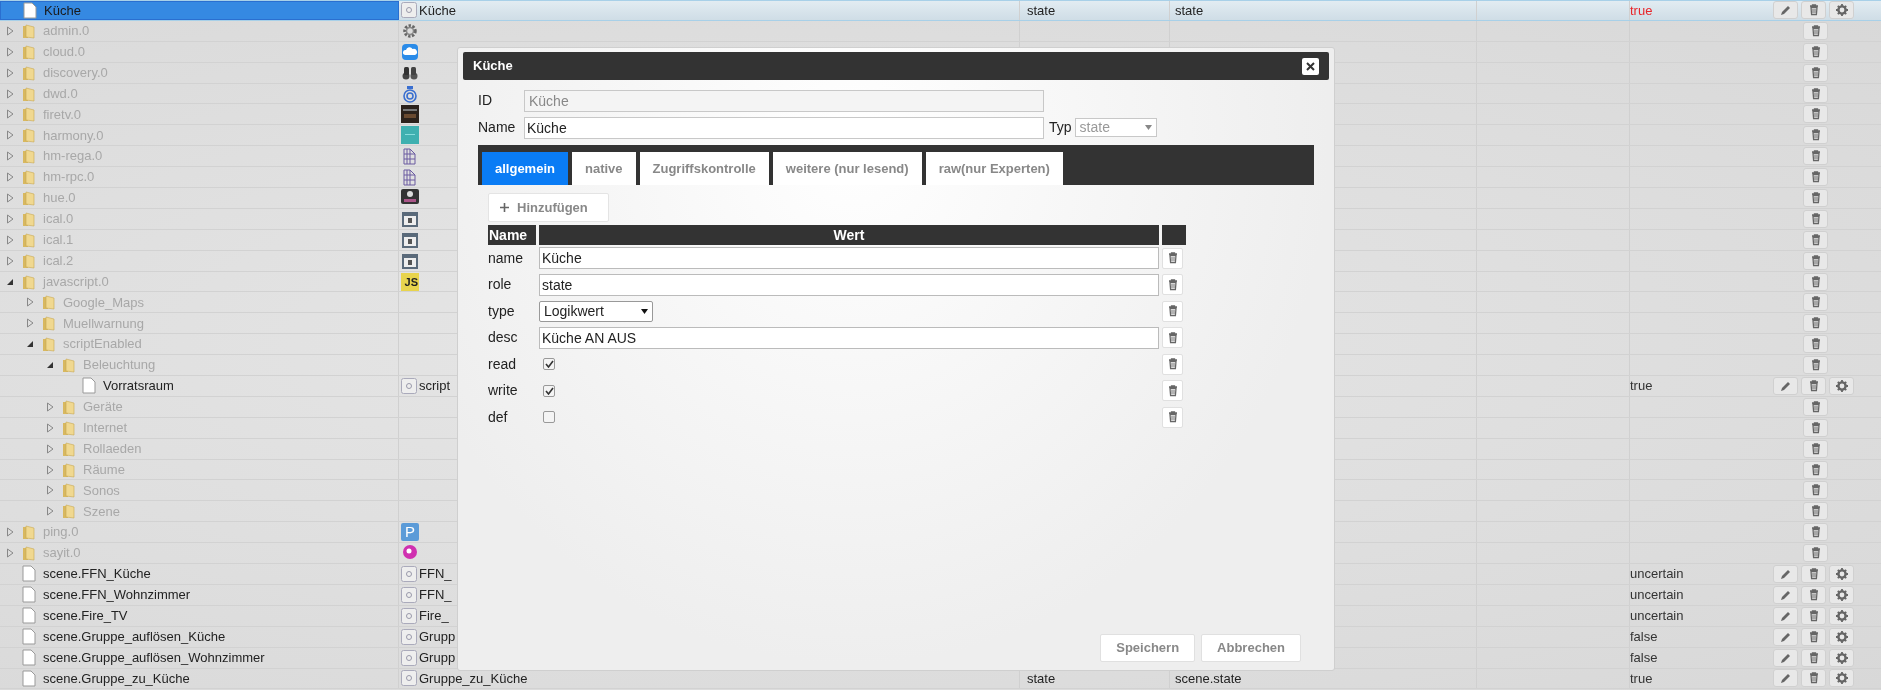  What do you see at coordinates (97, 574) in the screenshot?
I see `tree-item-label: scene.FFN_Küche` at bounding box center [97, 574].